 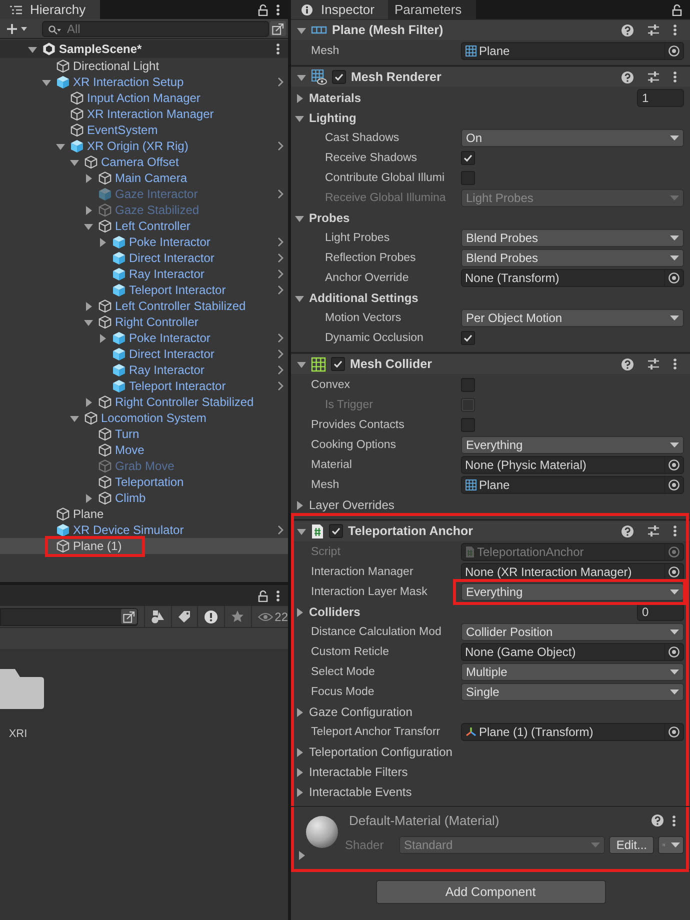 What do you see at coordinates (144, 114) in the screenshot?
I see `tree-item: XR Interaction Manager` at bounding box center [144, 114].